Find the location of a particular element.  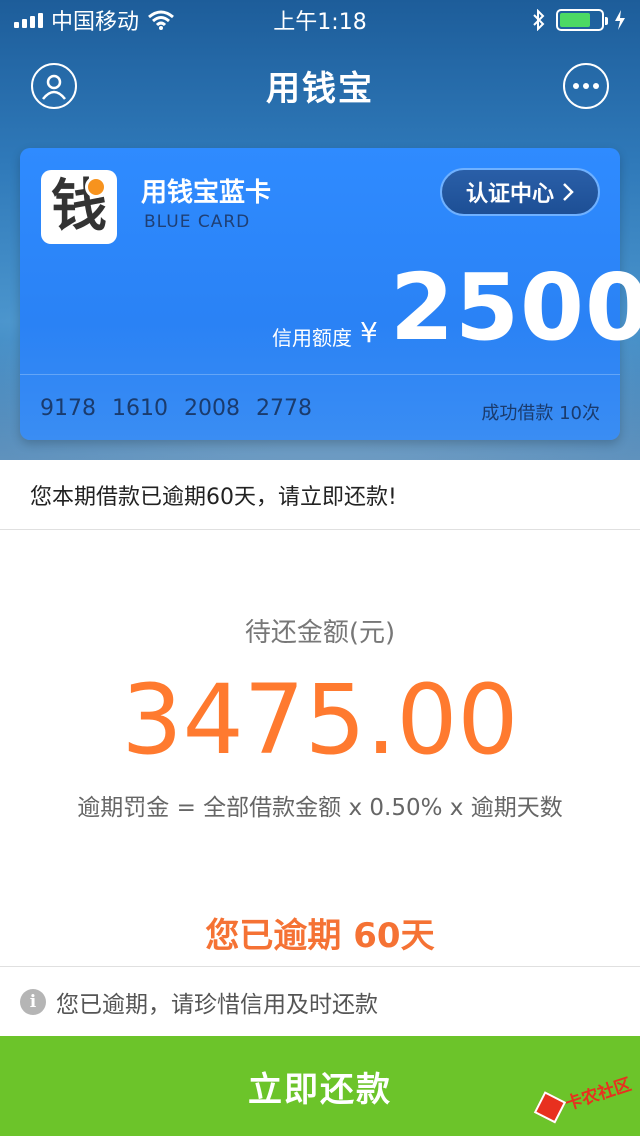

profile-button is located at coordinates (54, 86).